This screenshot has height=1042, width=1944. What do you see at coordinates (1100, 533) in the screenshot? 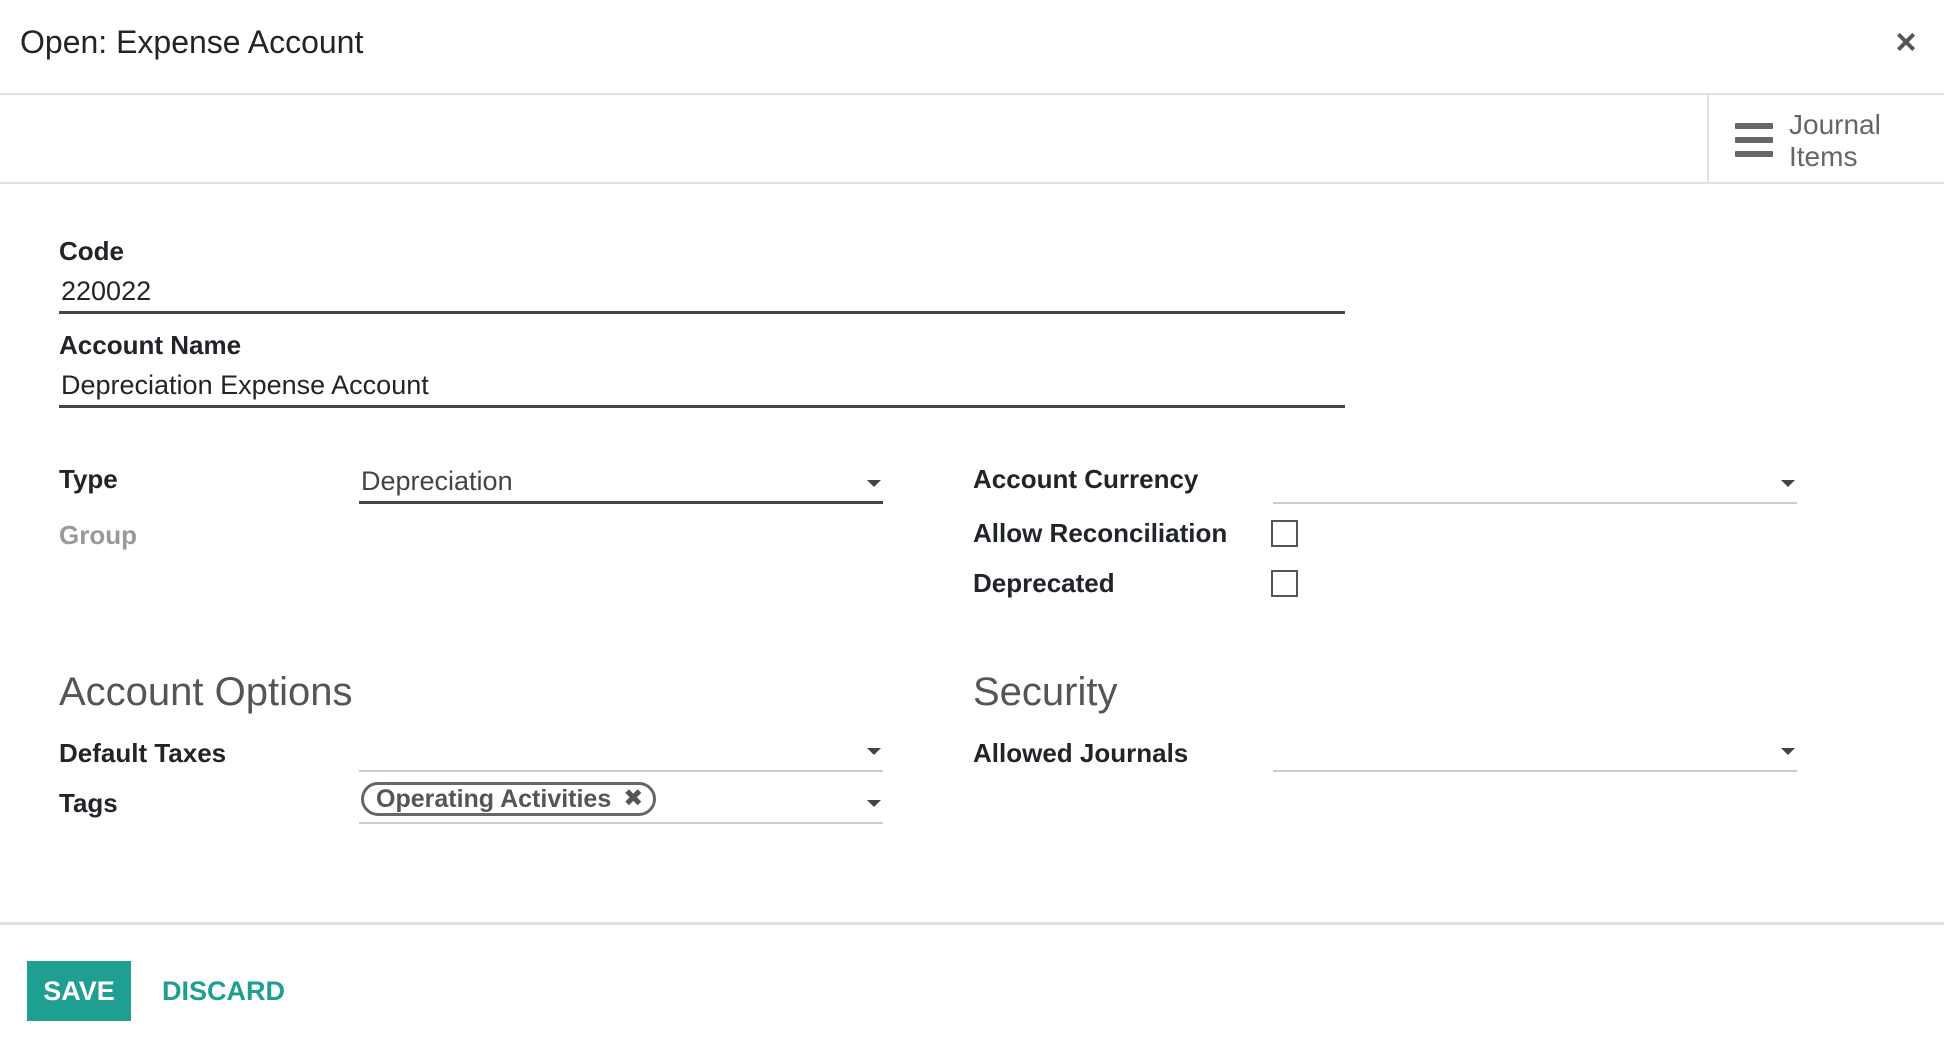
I see `allow-reconciliation-label: Allow Reconciliation` at bounding box center [1100, 533].